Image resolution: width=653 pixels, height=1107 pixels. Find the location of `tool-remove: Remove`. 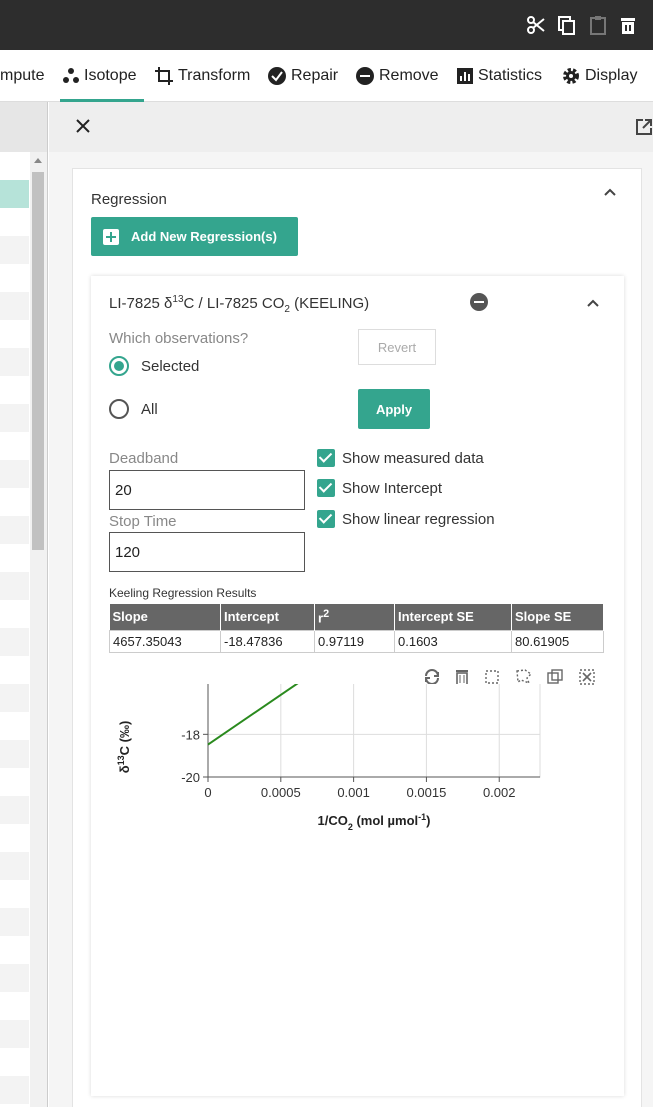

tool-remove: Remove is located at coordinates (397, 76).